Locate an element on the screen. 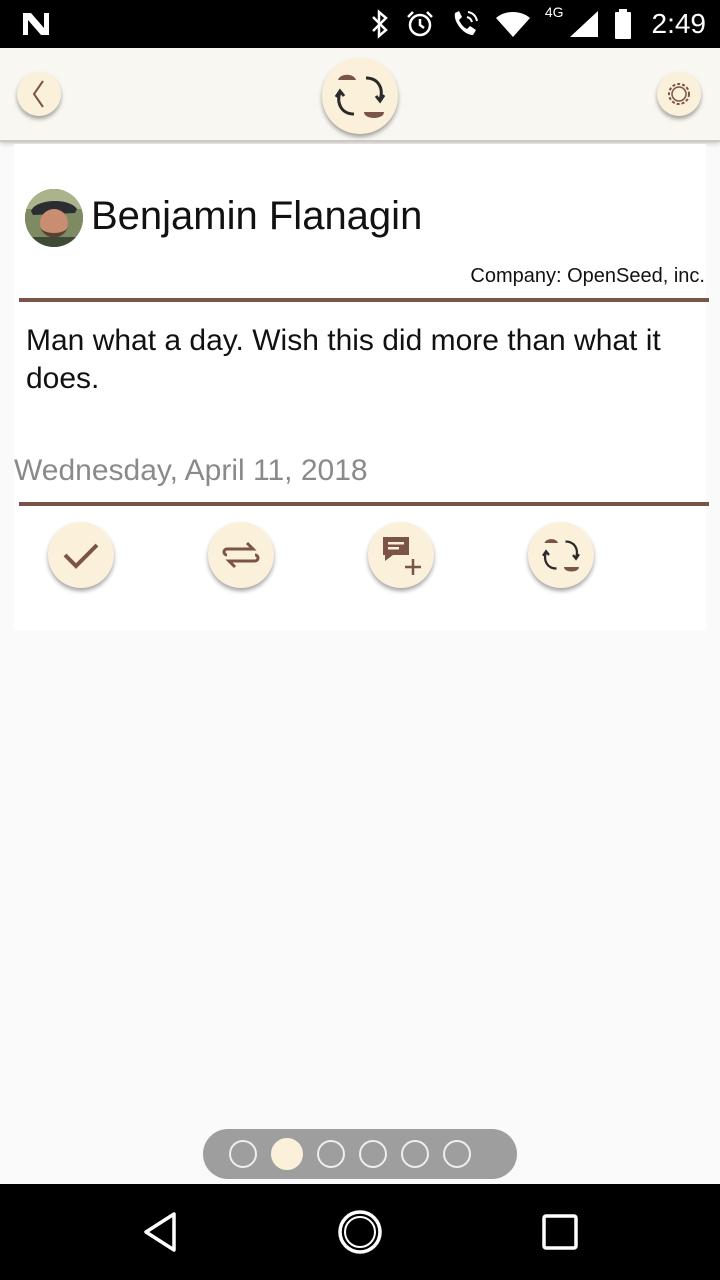 The height and width of the screenshot is (1280, 720). settings-gear-icon is located at coordinates (679, 94).